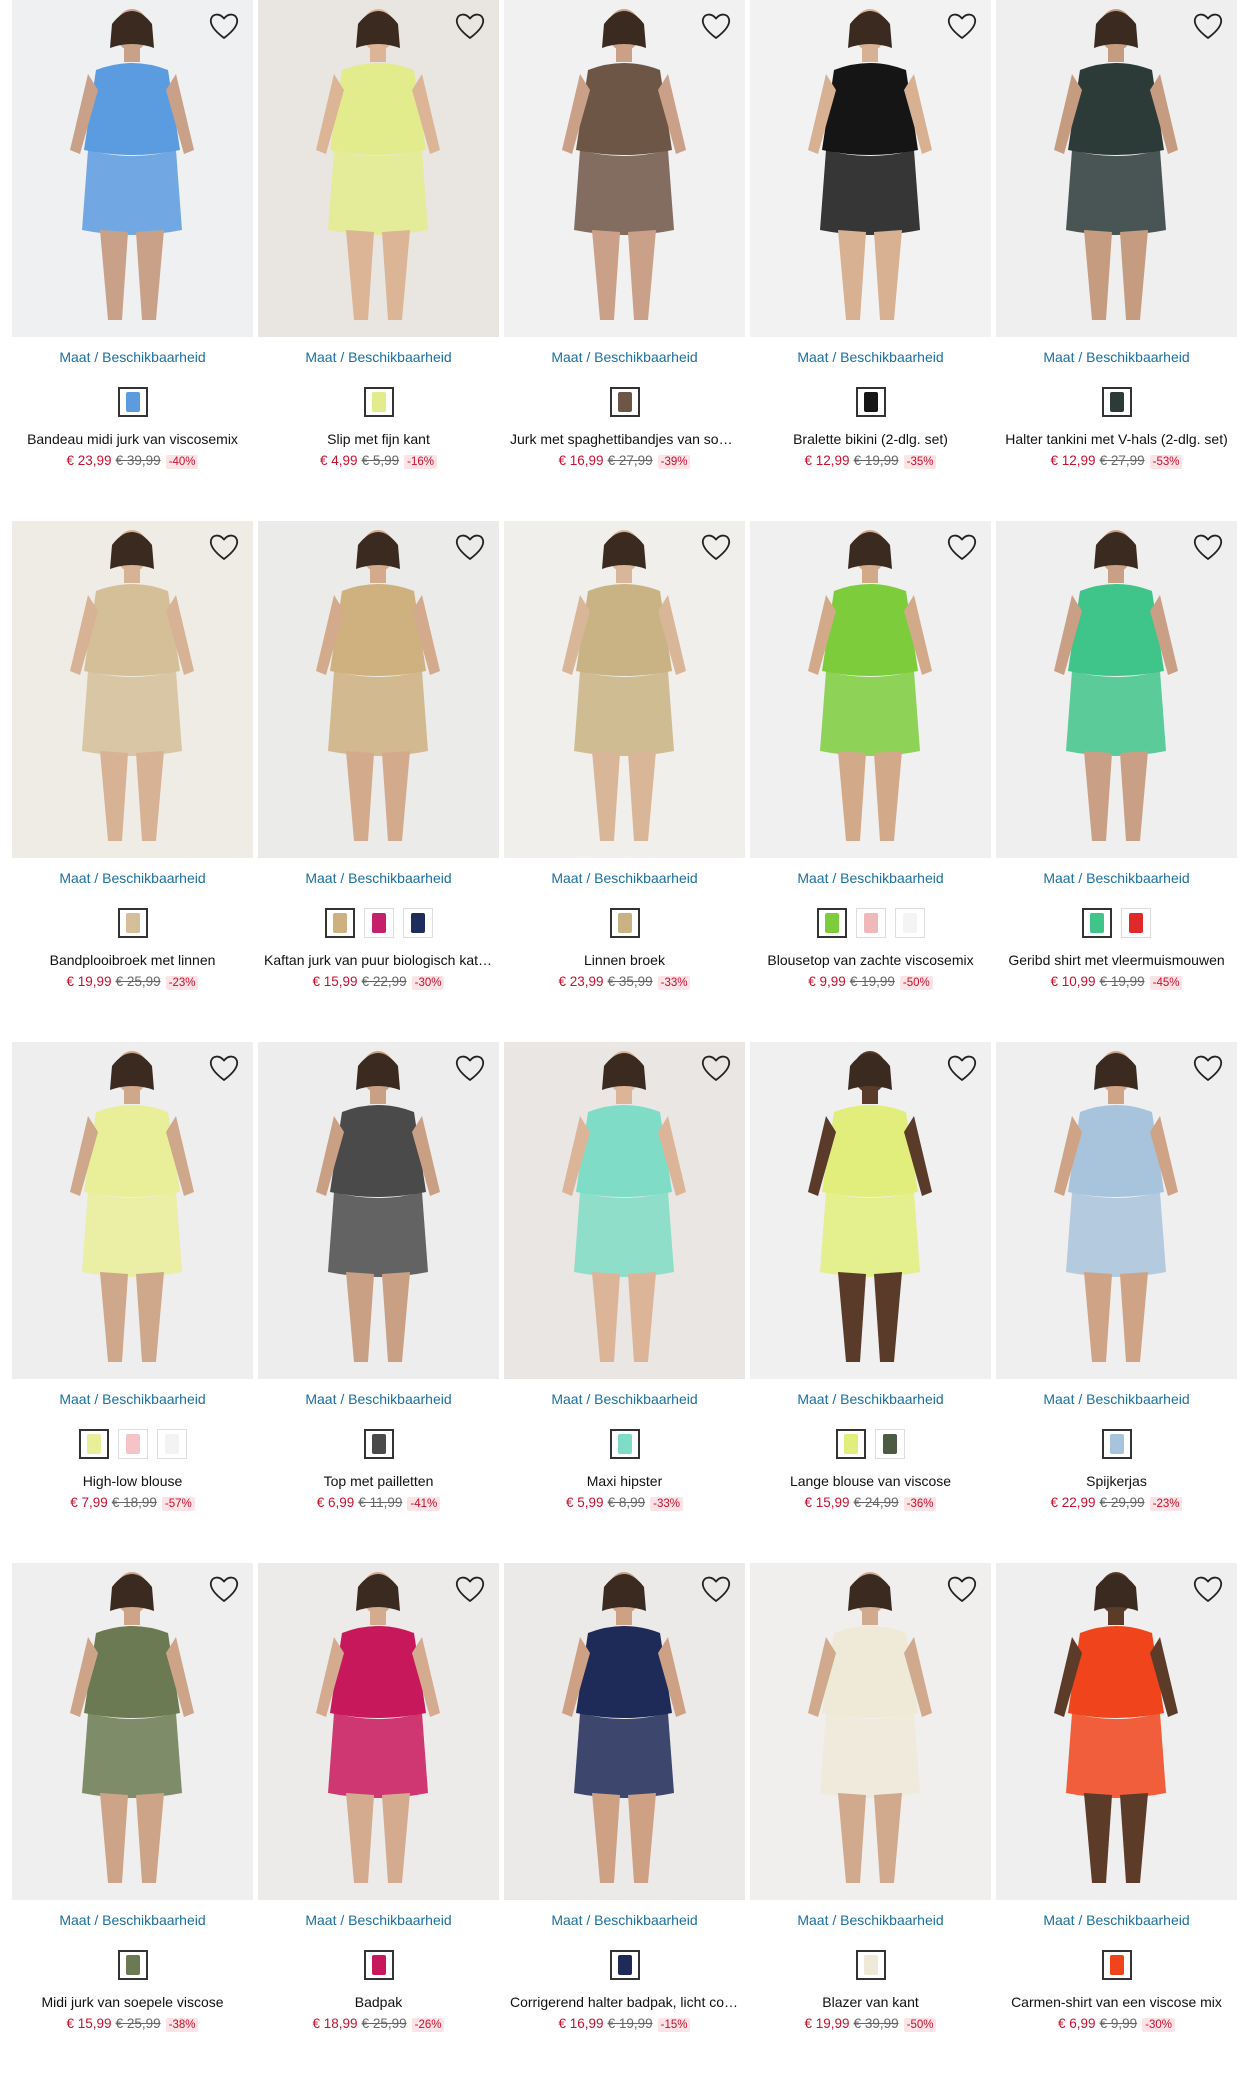 The width and height of the screenshot is (1250, 2082). I want to click on product-name: Blazer van kant, so click(870, 2003).